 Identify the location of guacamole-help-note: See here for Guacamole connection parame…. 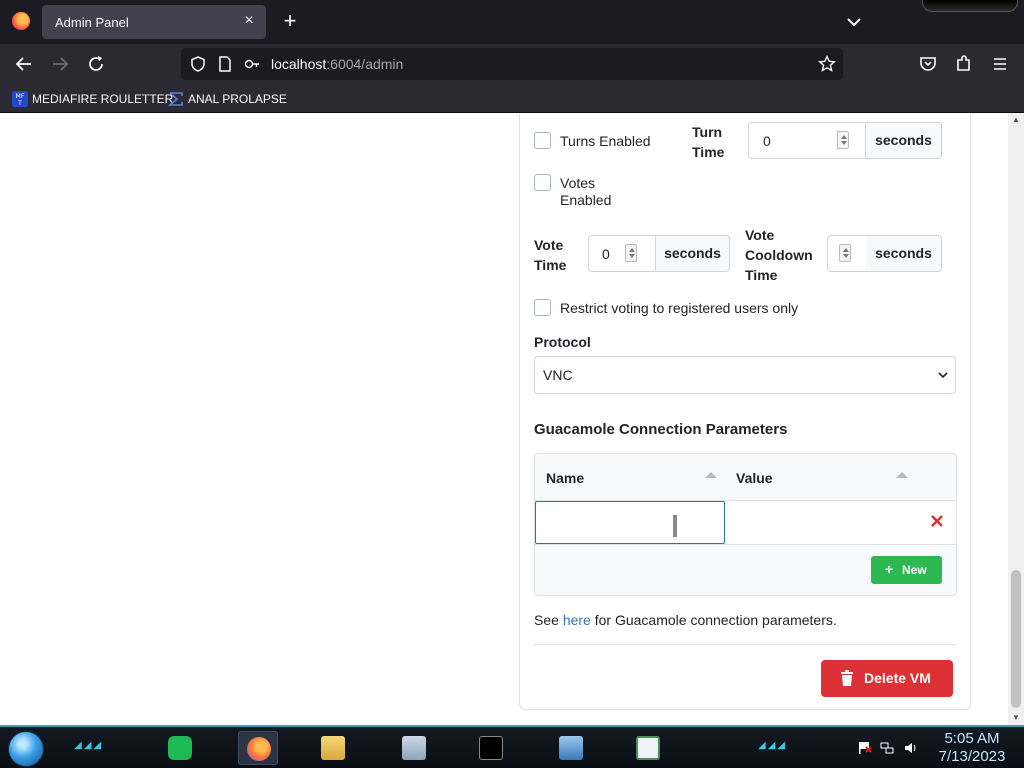
(685, 620).